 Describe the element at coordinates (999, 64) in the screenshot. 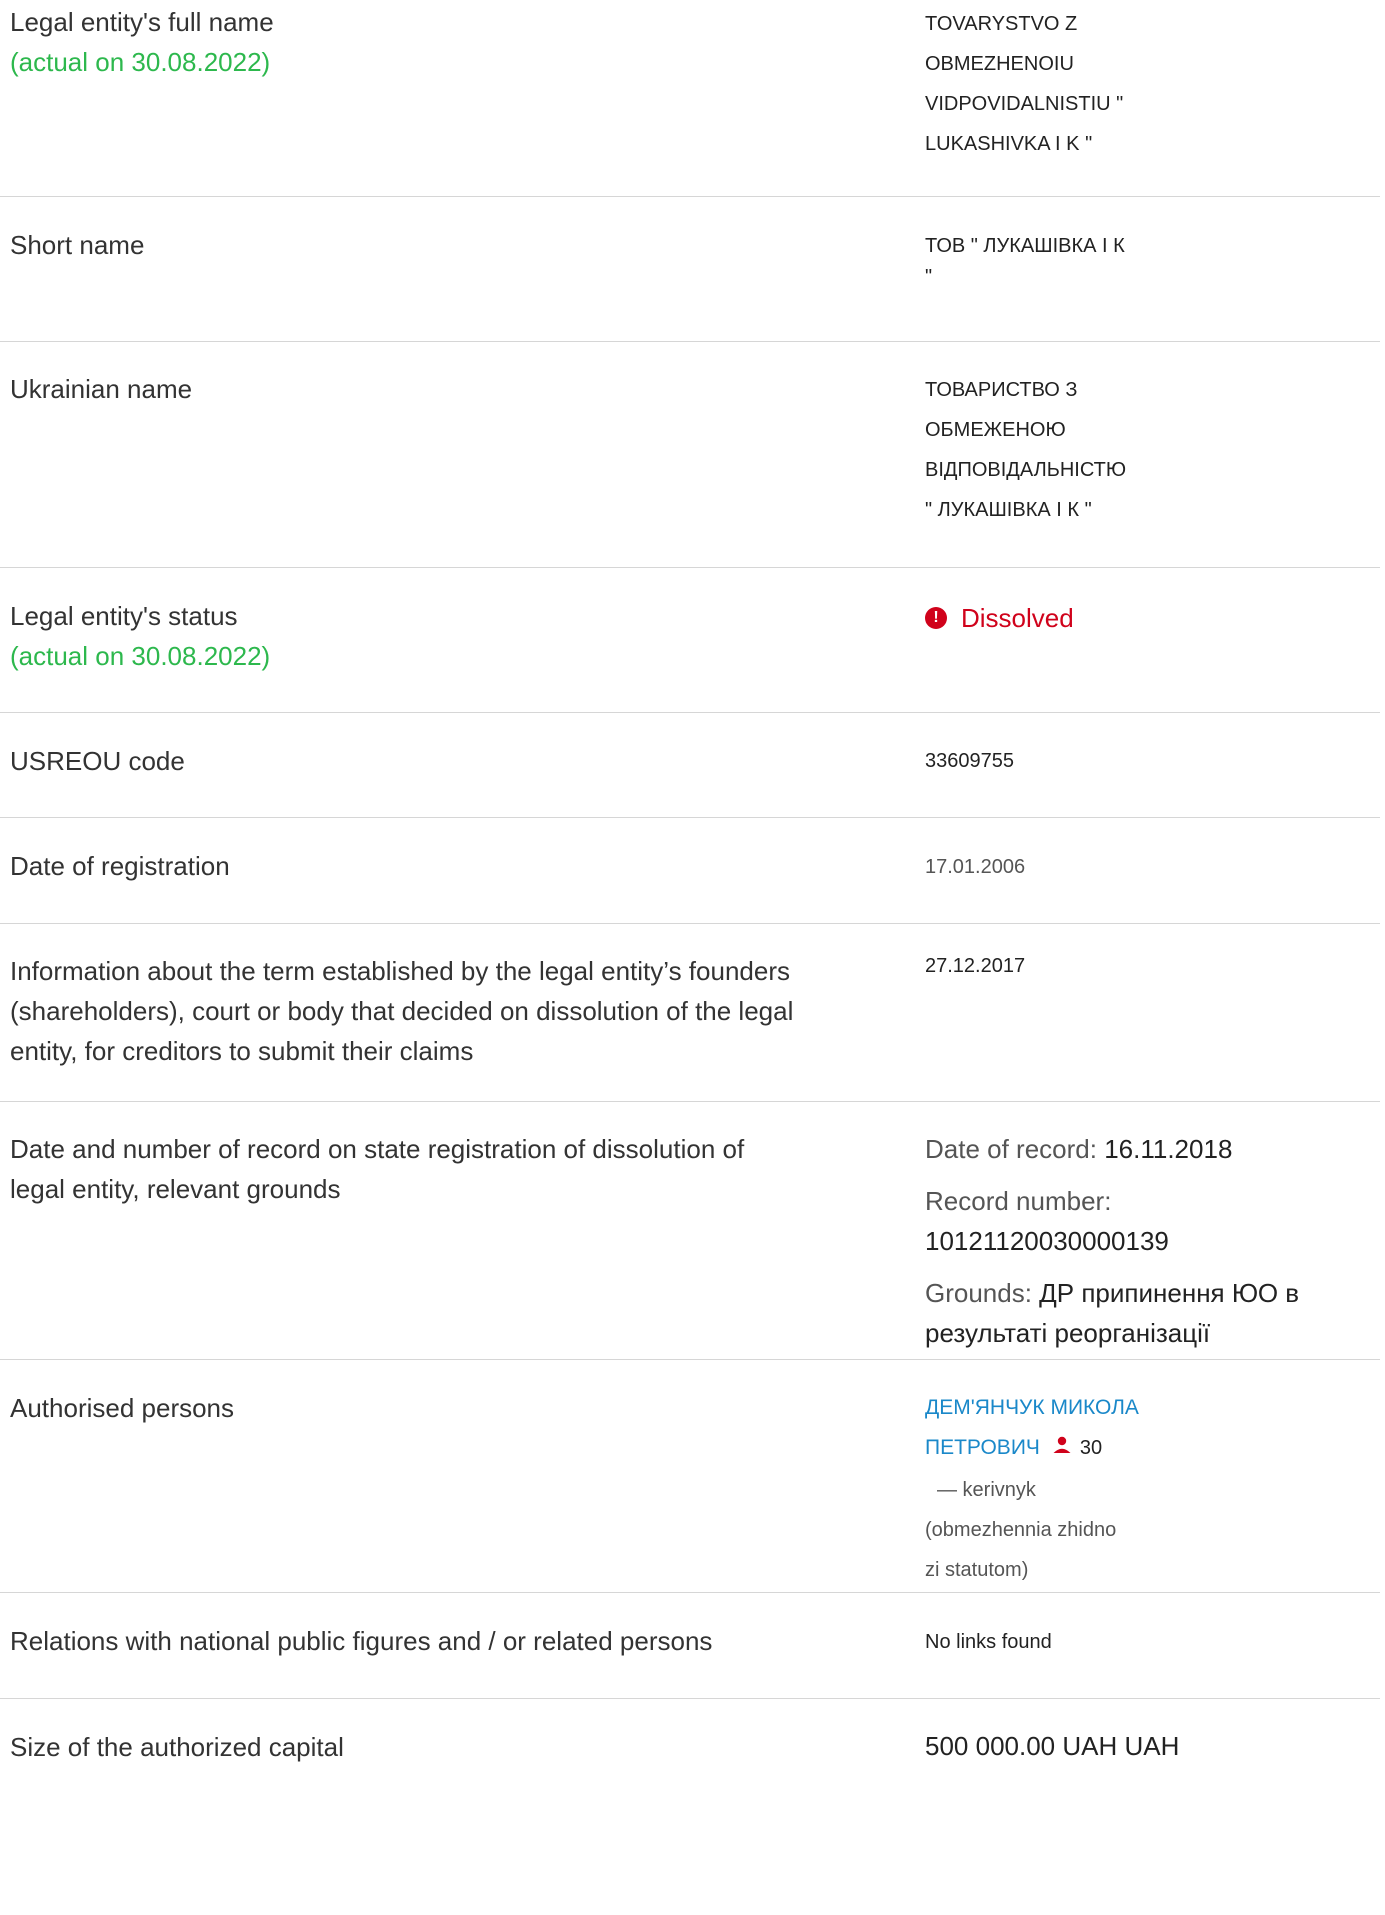

I see `full-name-value: OBMEZHENOIU` at that location.